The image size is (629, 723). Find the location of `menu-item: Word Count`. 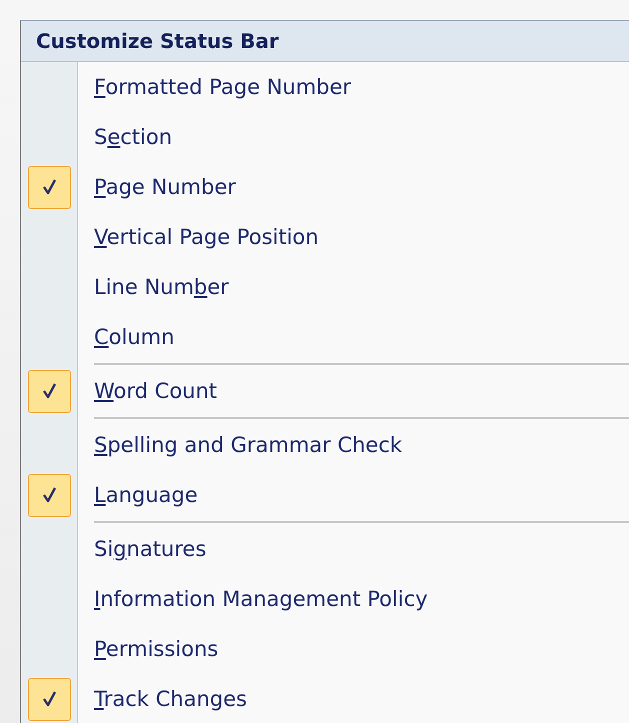

menu-item: Word Count is located at coordinates (156, 391).